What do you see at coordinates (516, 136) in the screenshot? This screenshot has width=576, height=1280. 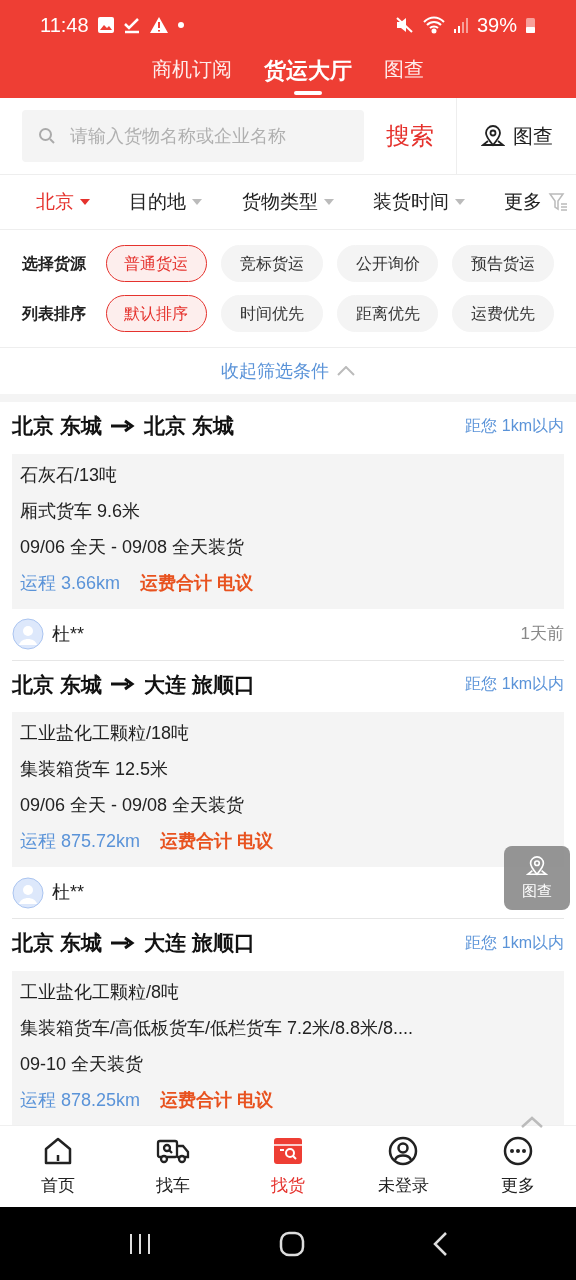 I see `map-search-button: 图查` at bounding box center [516, 136].